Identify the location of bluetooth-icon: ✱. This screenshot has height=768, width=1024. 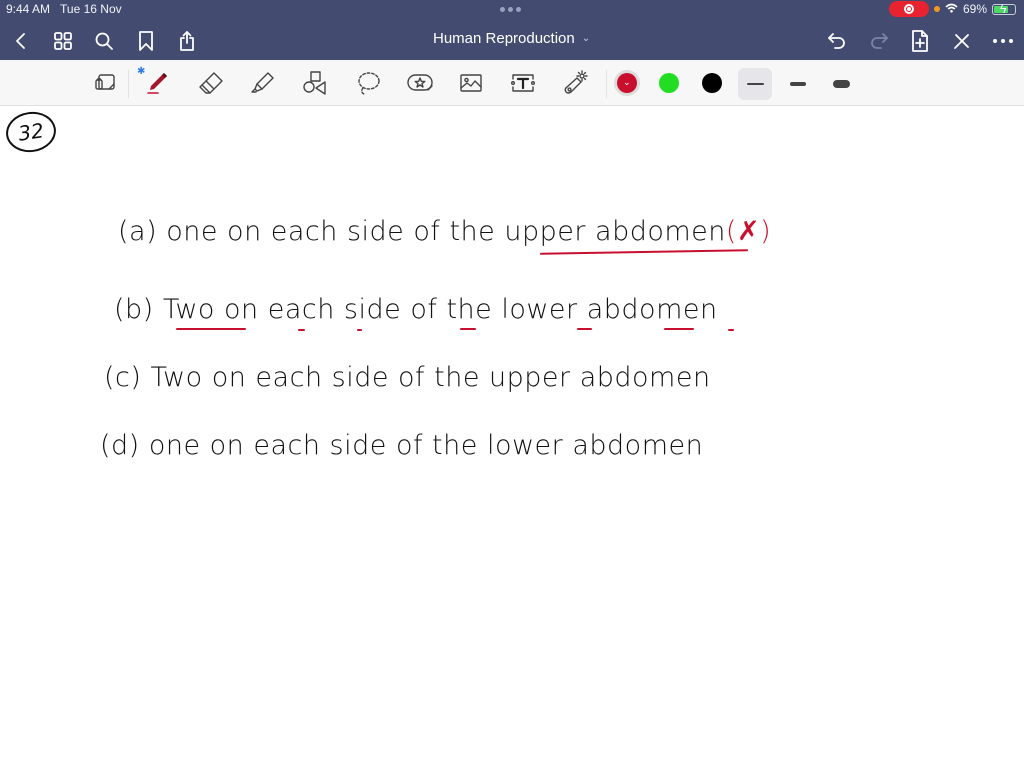
(141, 71).